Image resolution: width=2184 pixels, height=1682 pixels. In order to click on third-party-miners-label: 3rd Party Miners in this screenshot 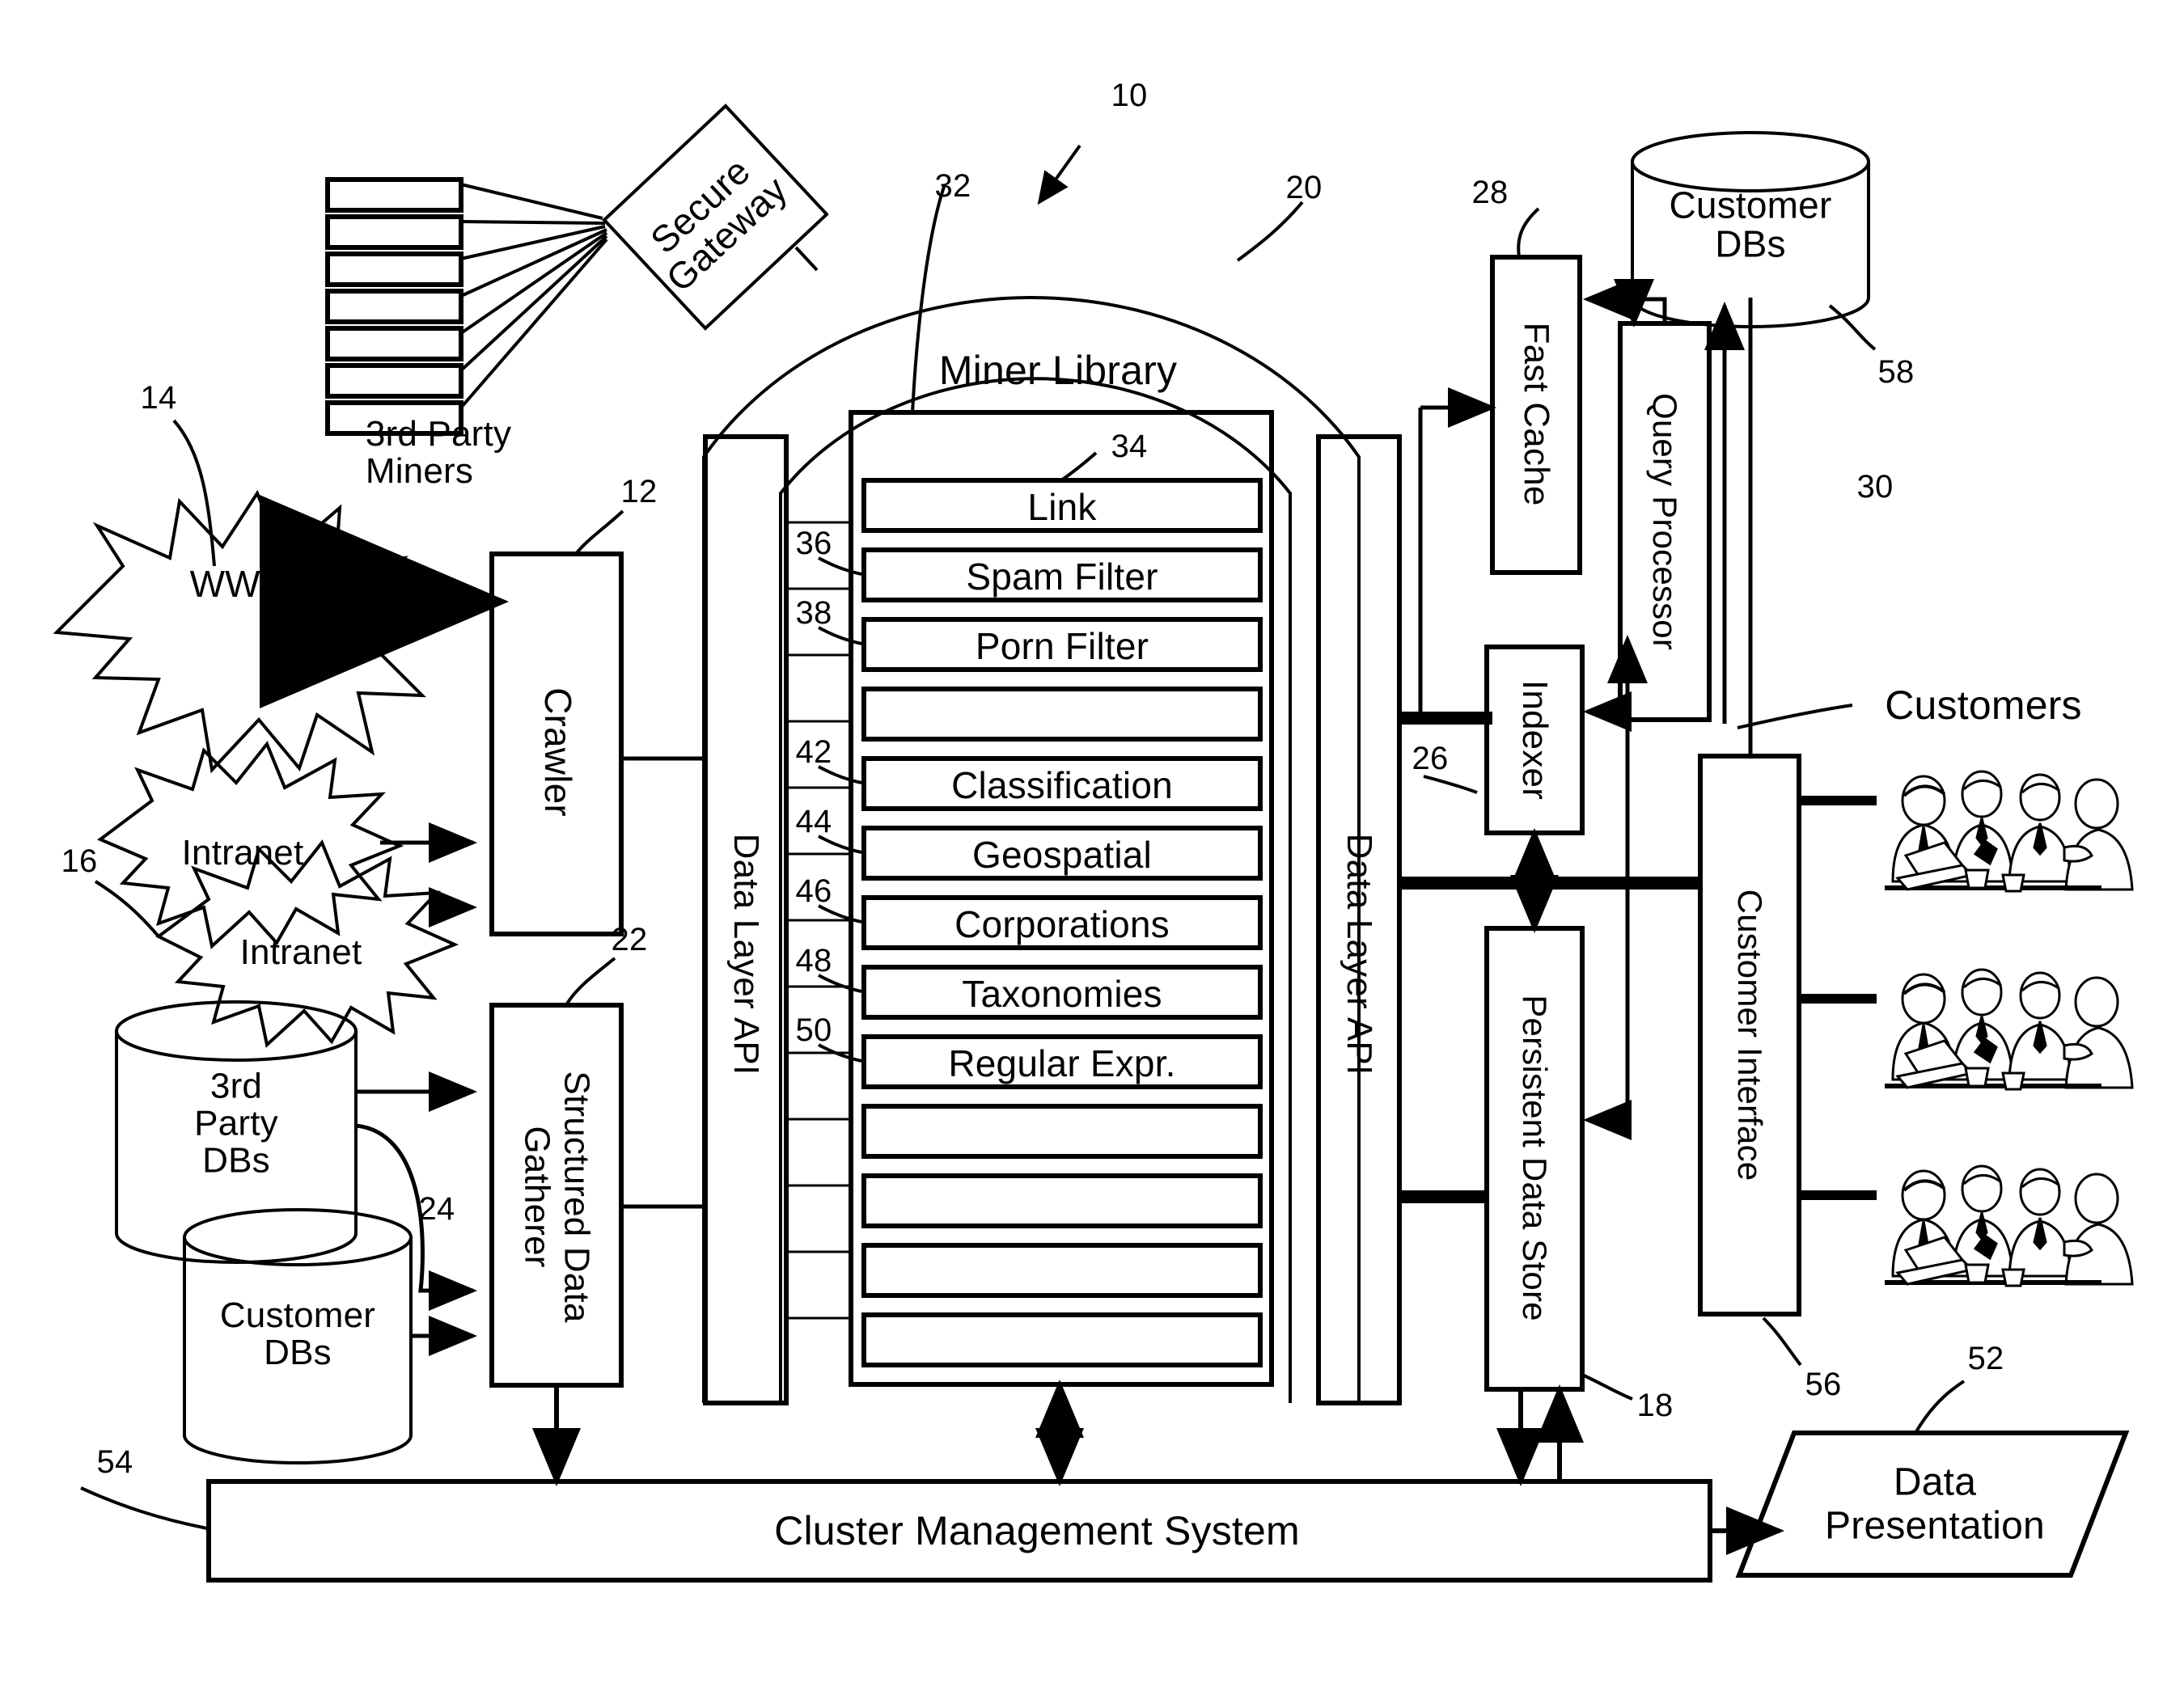, I will do `click(438, 452)`.